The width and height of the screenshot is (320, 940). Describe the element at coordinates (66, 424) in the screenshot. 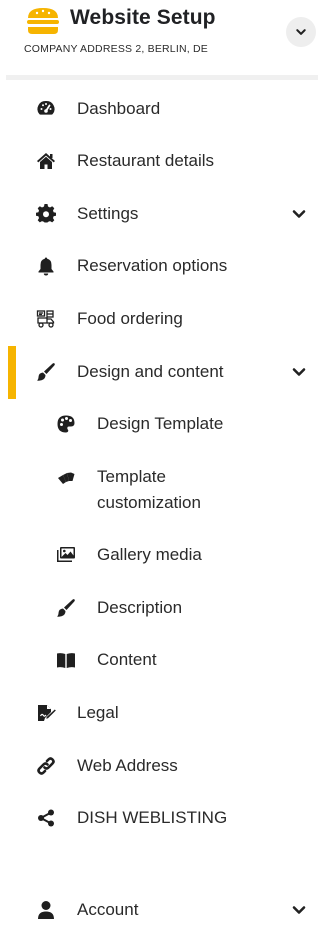

I see `palette-icon` at that location.